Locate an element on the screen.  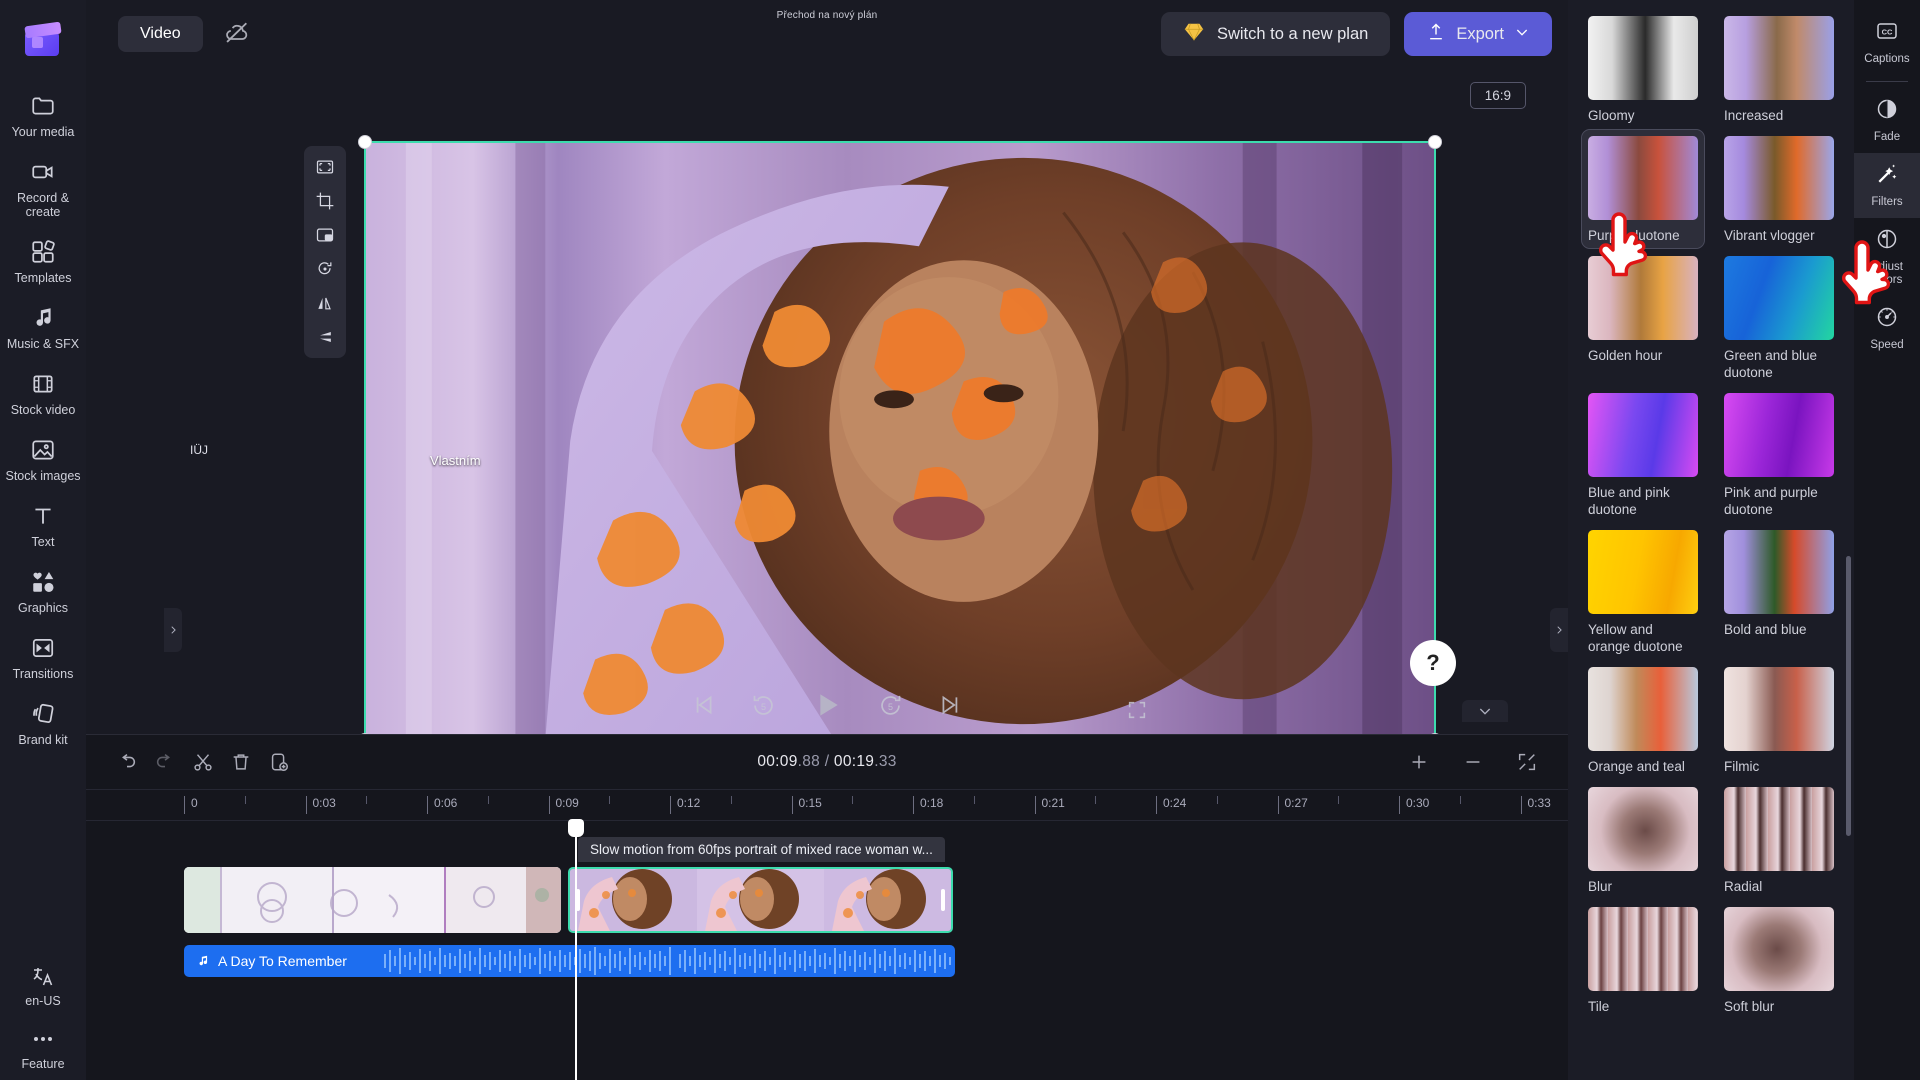
undo-icon is located at coordinates (127, 762).